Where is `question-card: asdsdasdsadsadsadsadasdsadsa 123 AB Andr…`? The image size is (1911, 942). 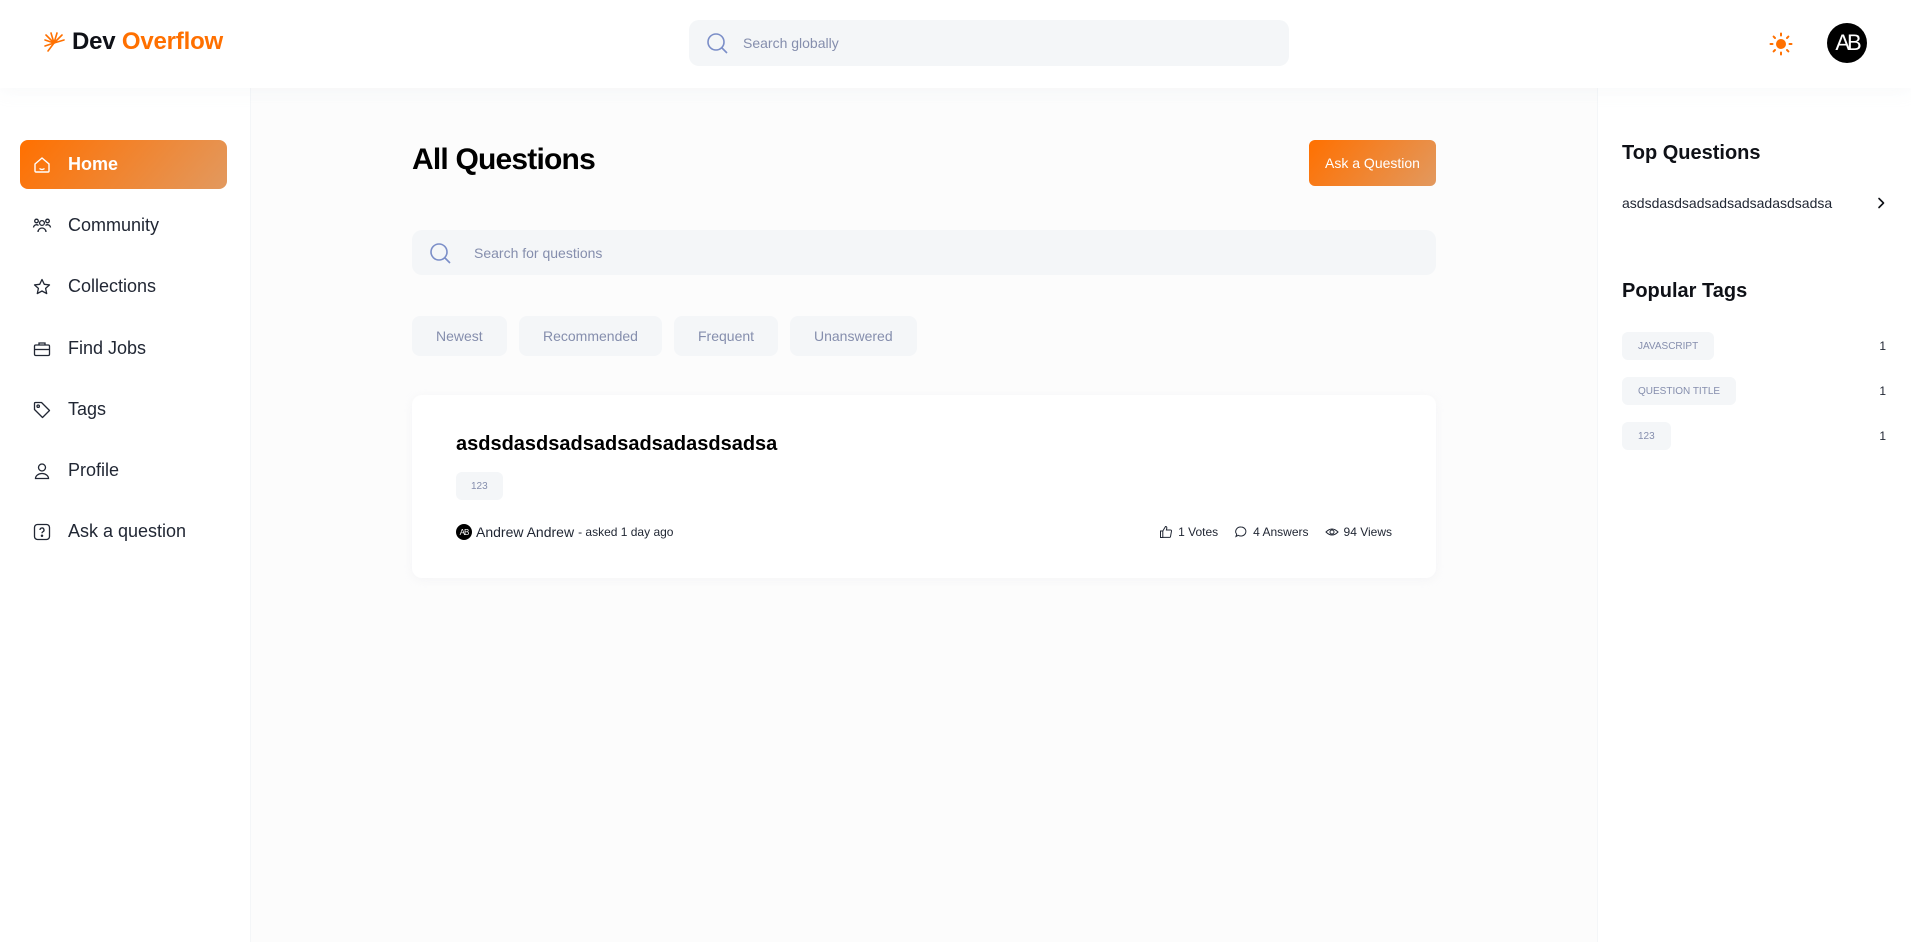
question-card: asdsdasdsadsadsadsadasdsadsa 123 AB Andr… is located at coordinates (924, 486).